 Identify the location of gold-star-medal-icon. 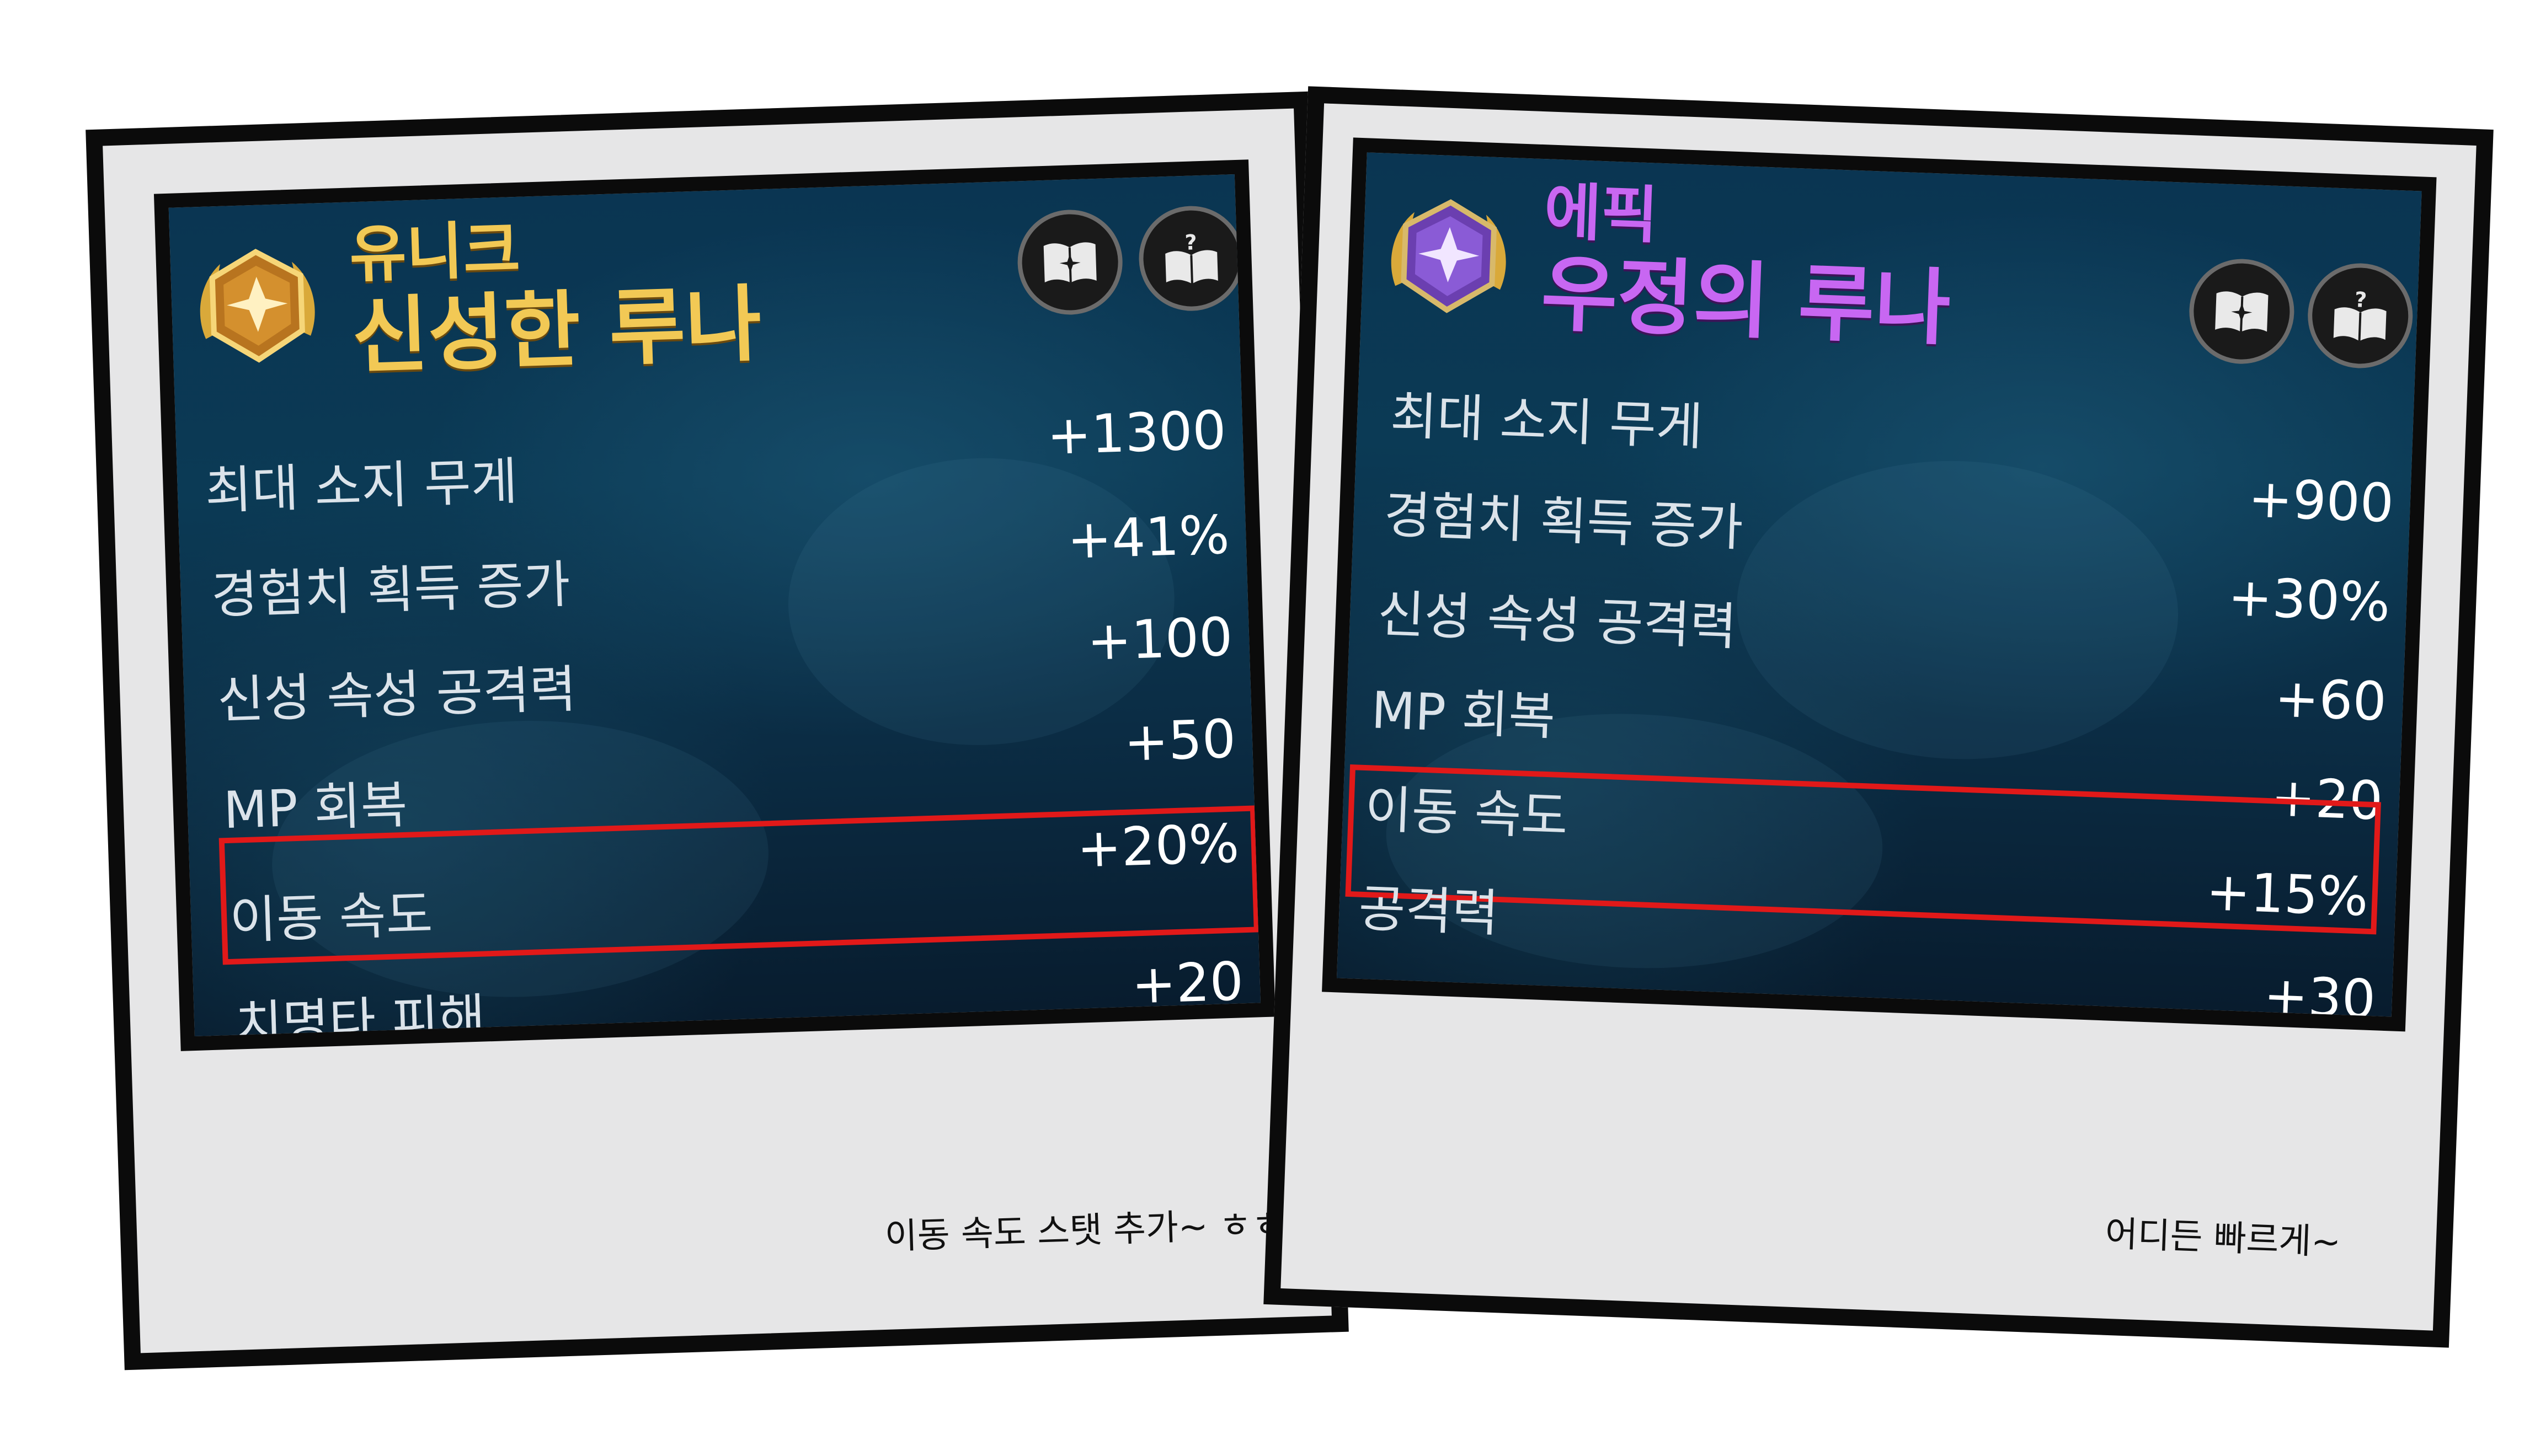
(257, 306).